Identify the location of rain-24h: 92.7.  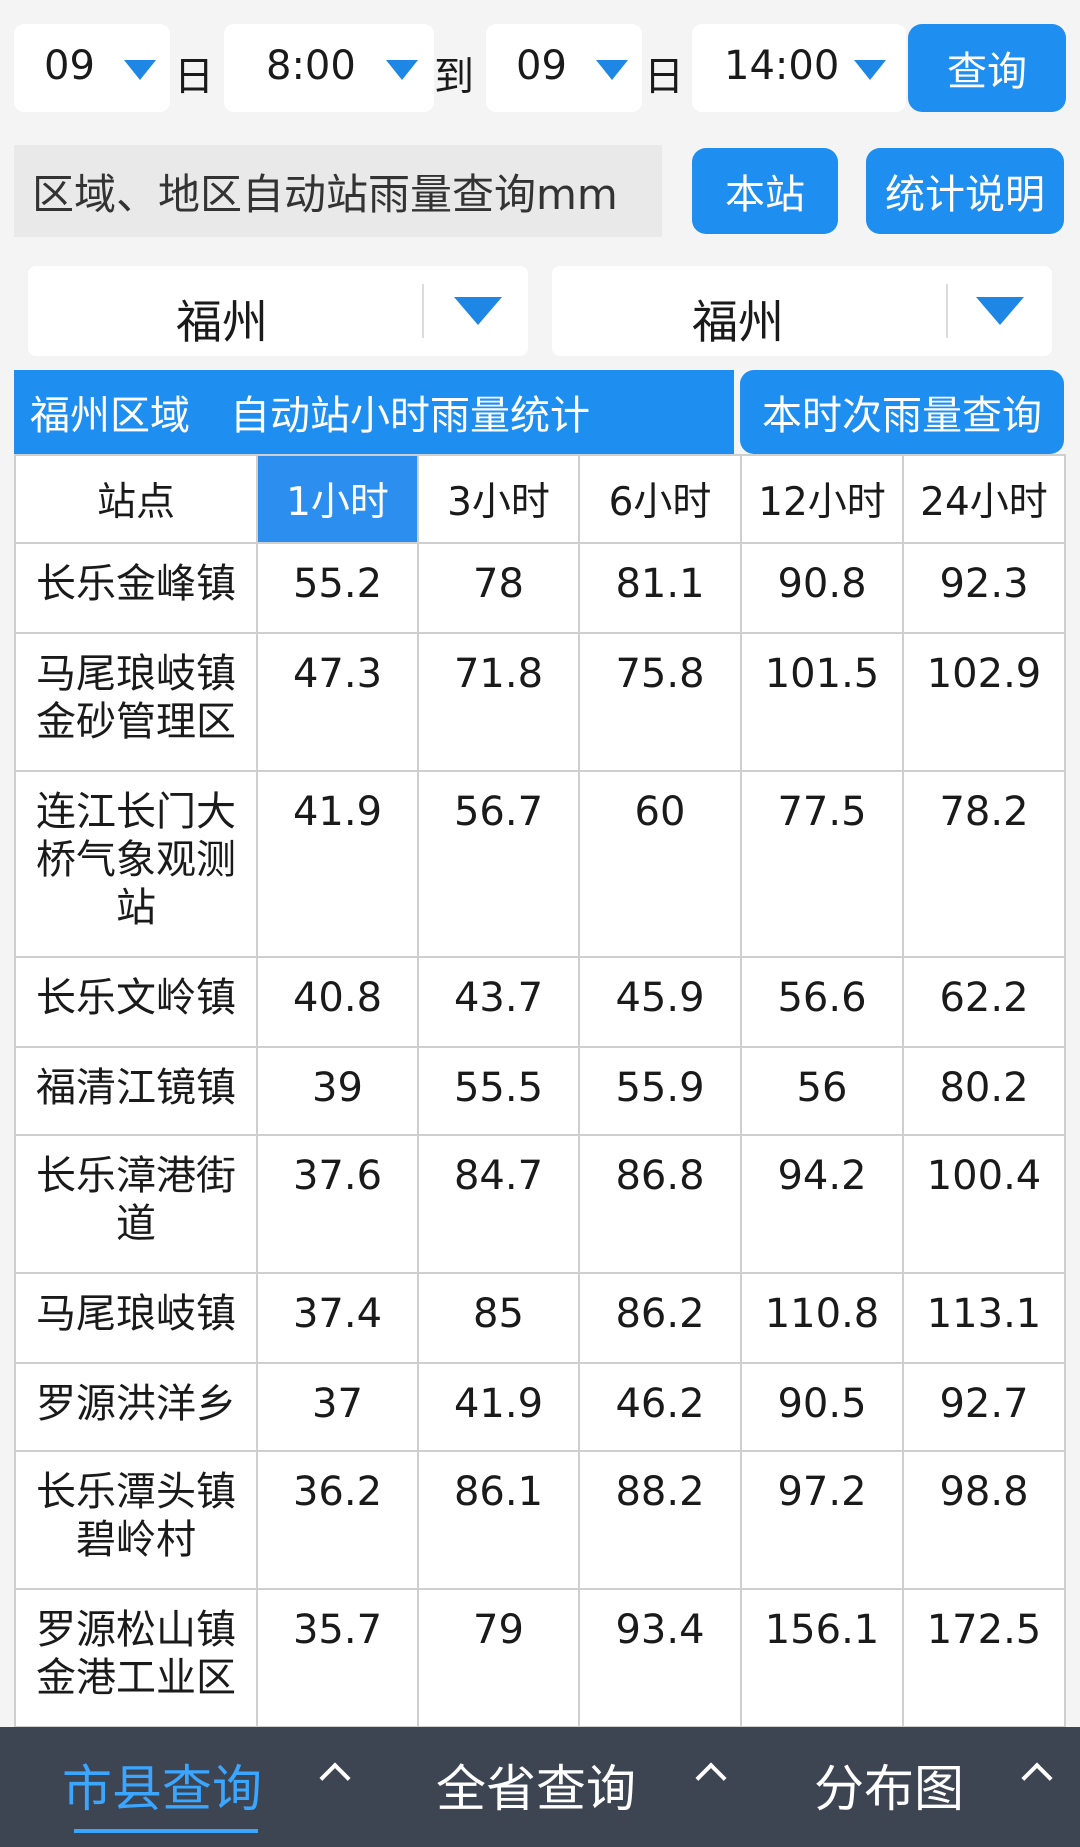
(984, 1407).